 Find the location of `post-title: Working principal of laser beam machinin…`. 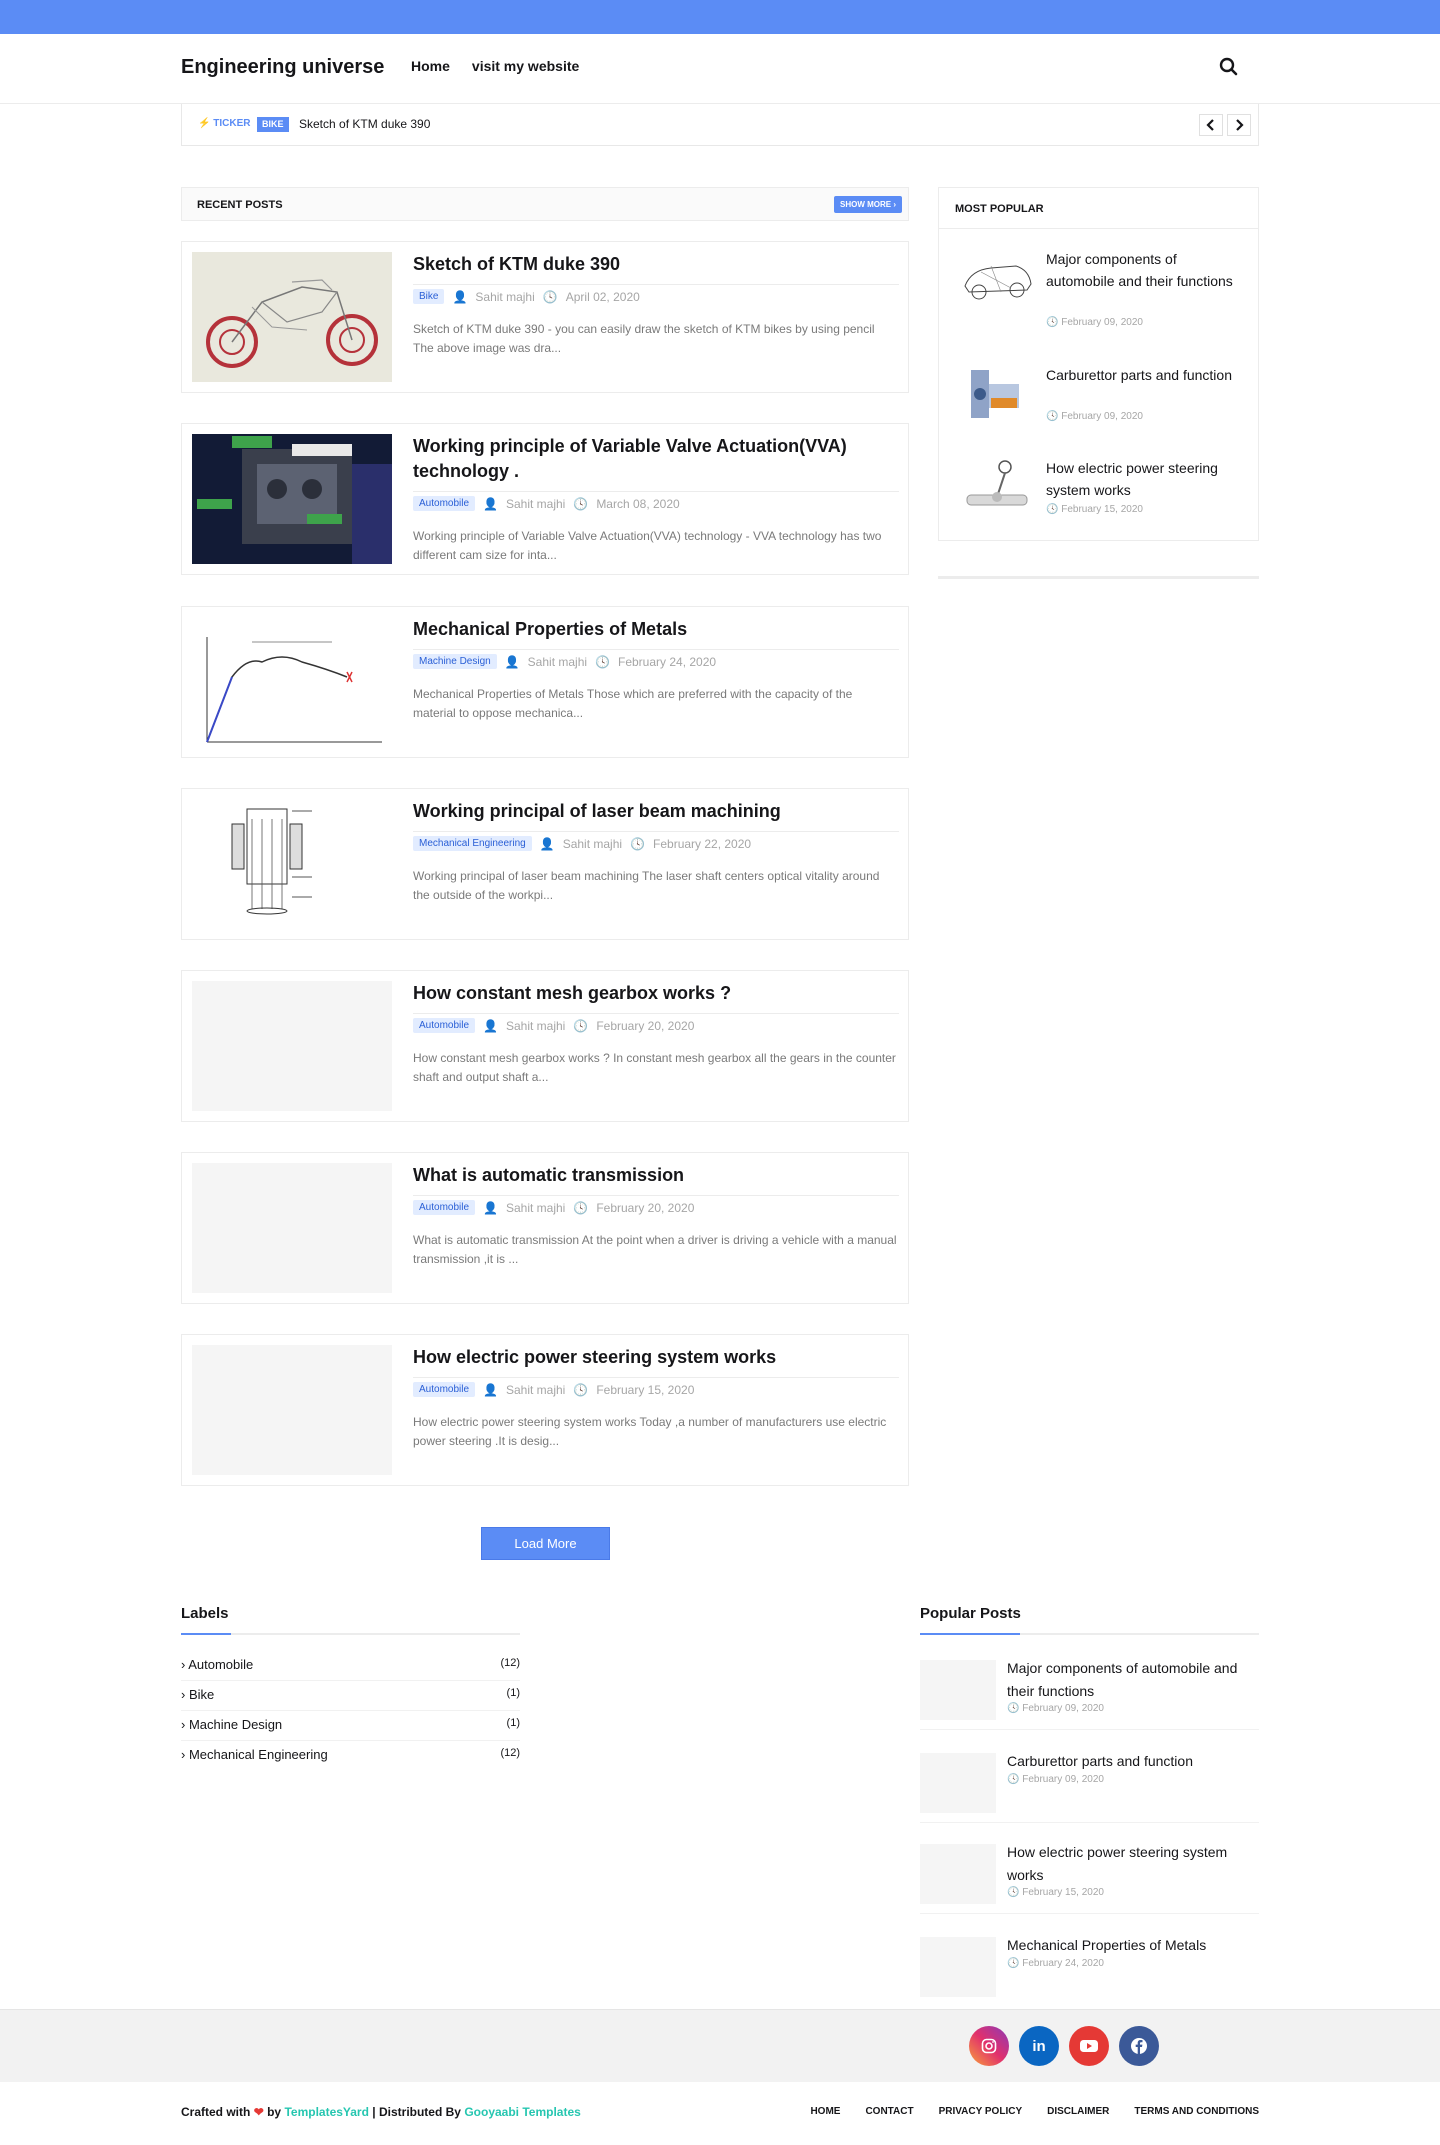

post-title: Working principal of laser beam machinin… is located at coordinates (650, 811).